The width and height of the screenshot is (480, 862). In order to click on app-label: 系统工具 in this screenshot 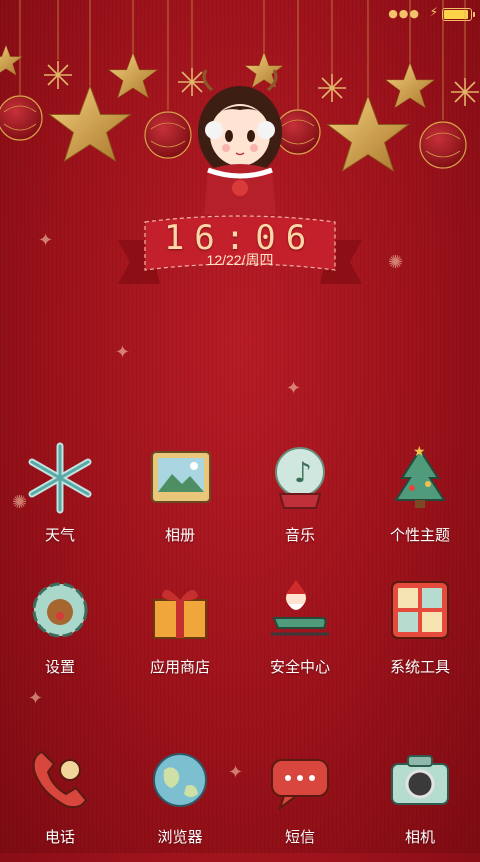, I will do `click(419, 667)`.